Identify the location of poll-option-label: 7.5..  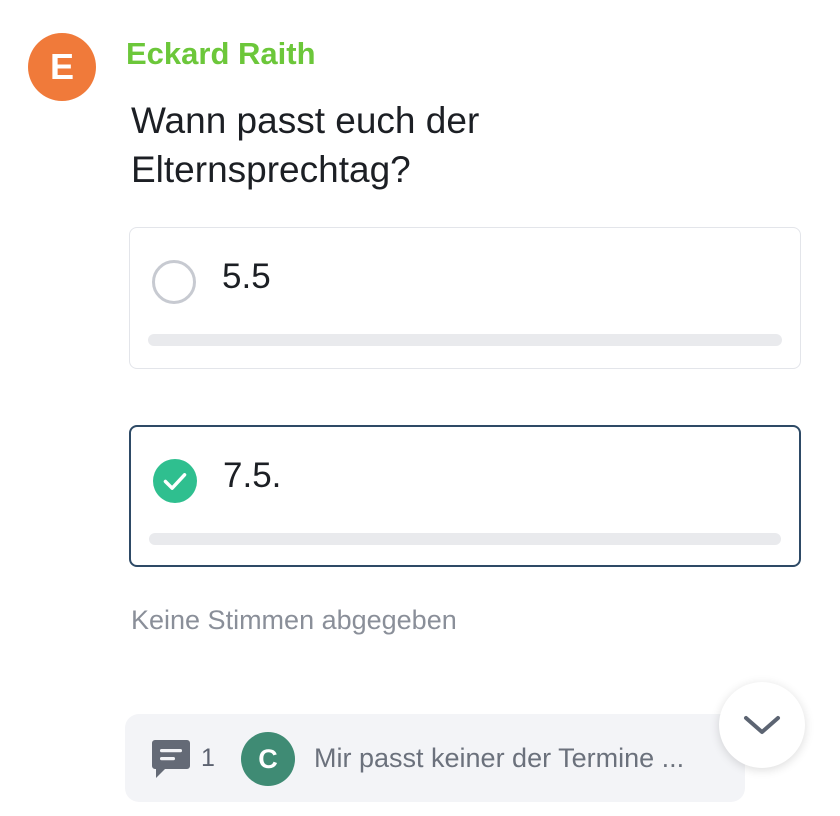
(252, 475).